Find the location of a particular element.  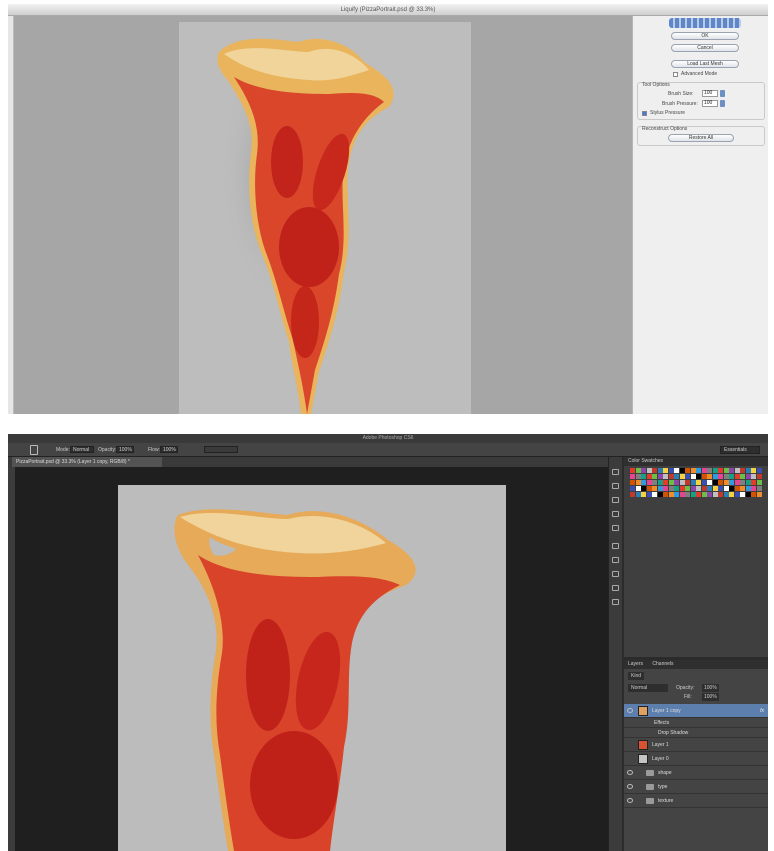

styles-icon is located at coordinates (615, 588).